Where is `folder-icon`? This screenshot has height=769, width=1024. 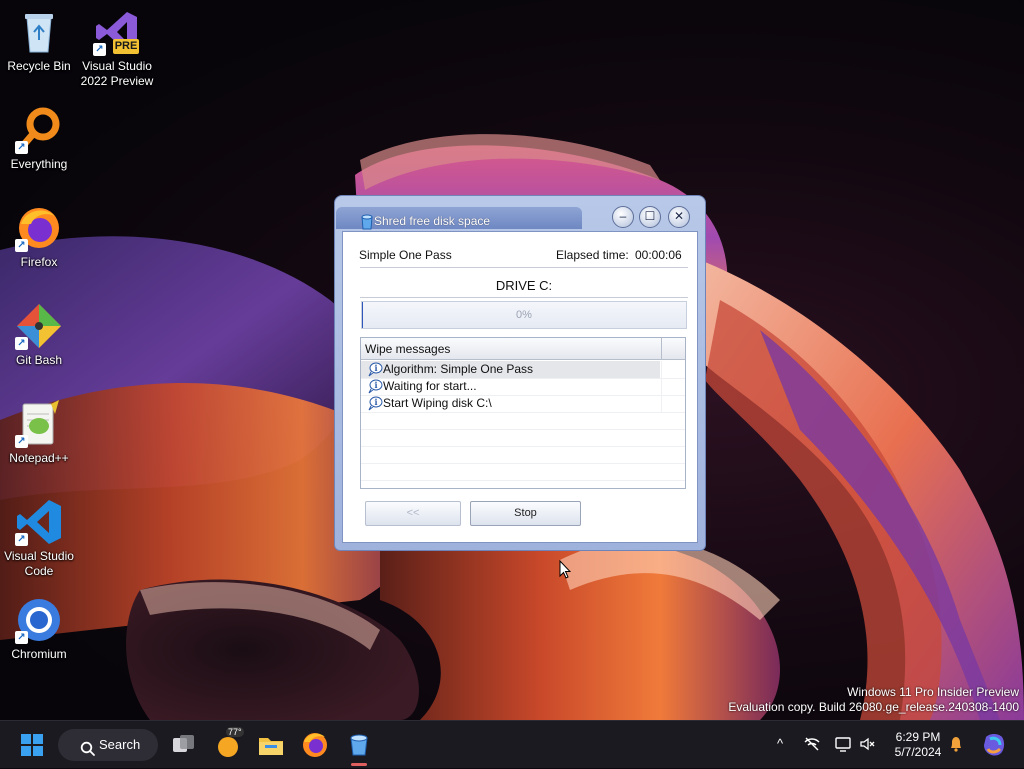
folder-icon is located at coordinates (271, 746).